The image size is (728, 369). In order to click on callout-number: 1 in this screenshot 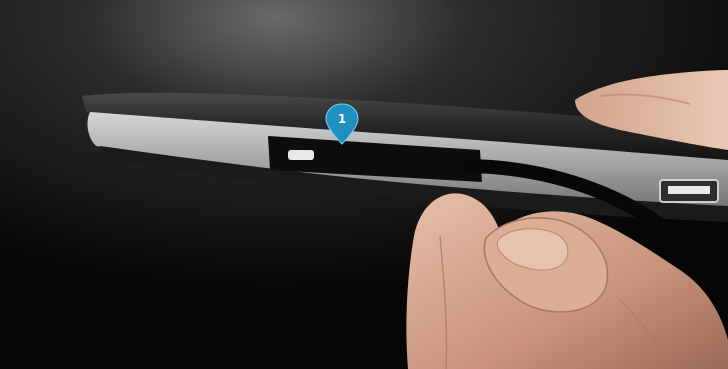, I will do `click(342, 119)`.